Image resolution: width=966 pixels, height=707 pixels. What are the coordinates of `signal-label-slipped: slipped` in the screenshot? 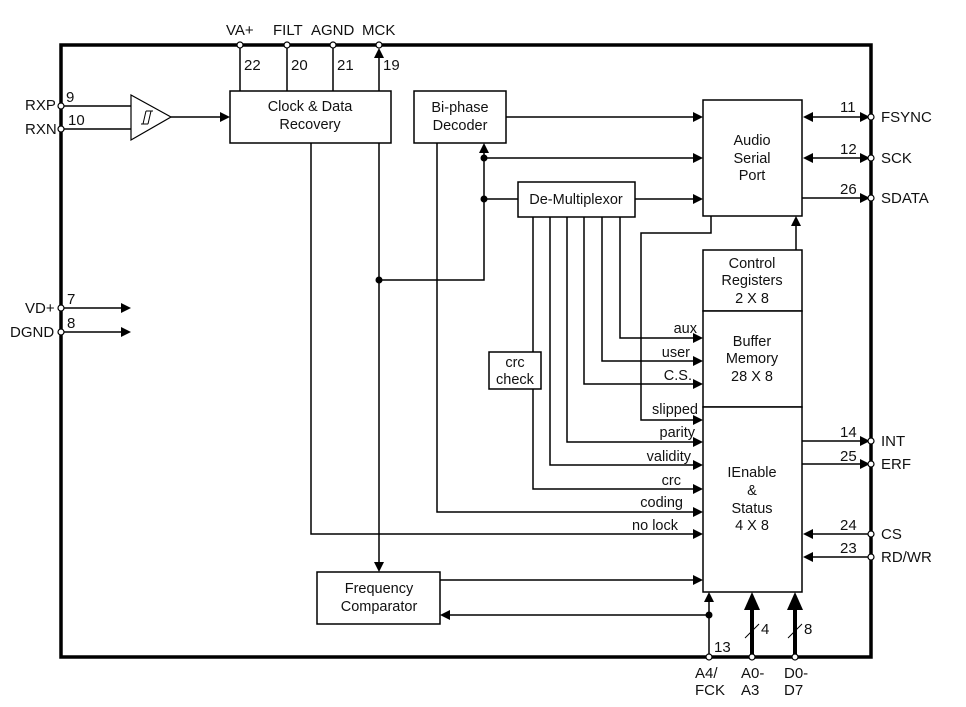 It's located at (675, 410).